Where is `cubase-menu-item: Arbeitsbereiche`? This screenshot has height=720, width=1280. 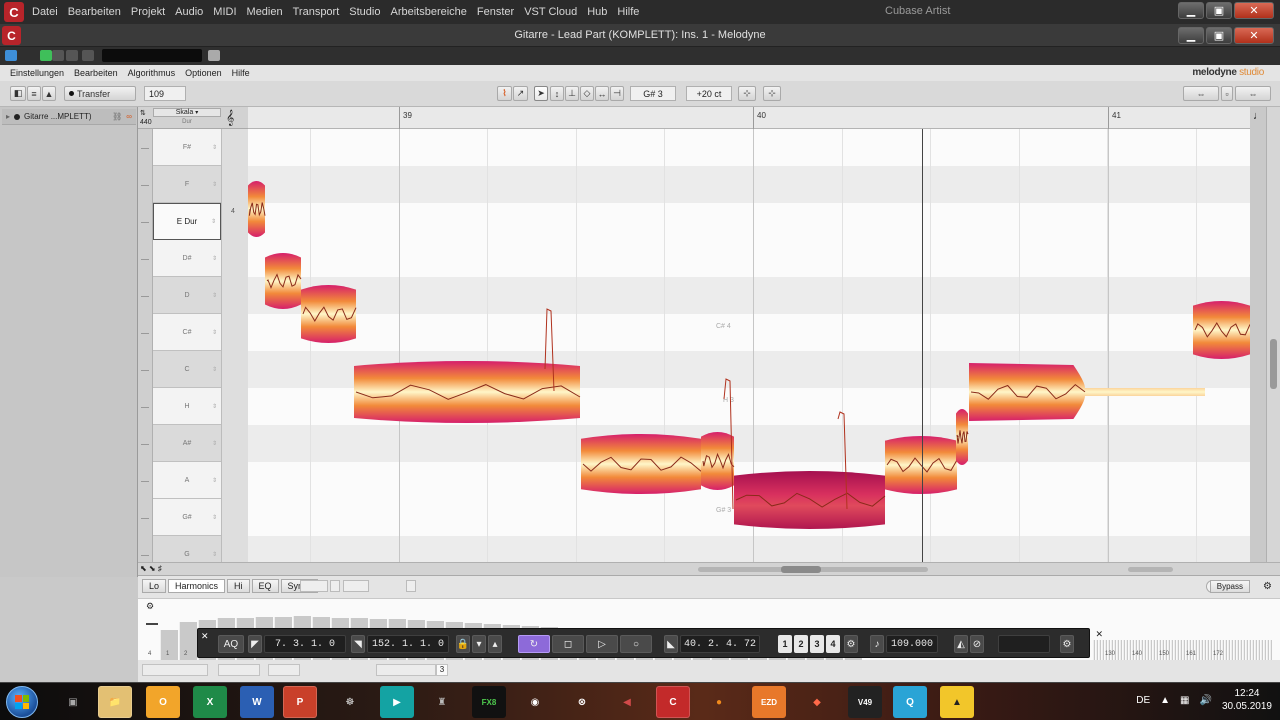 cubase-menu-item: Arbeitsbereiche is located at coordinates (428, 12).